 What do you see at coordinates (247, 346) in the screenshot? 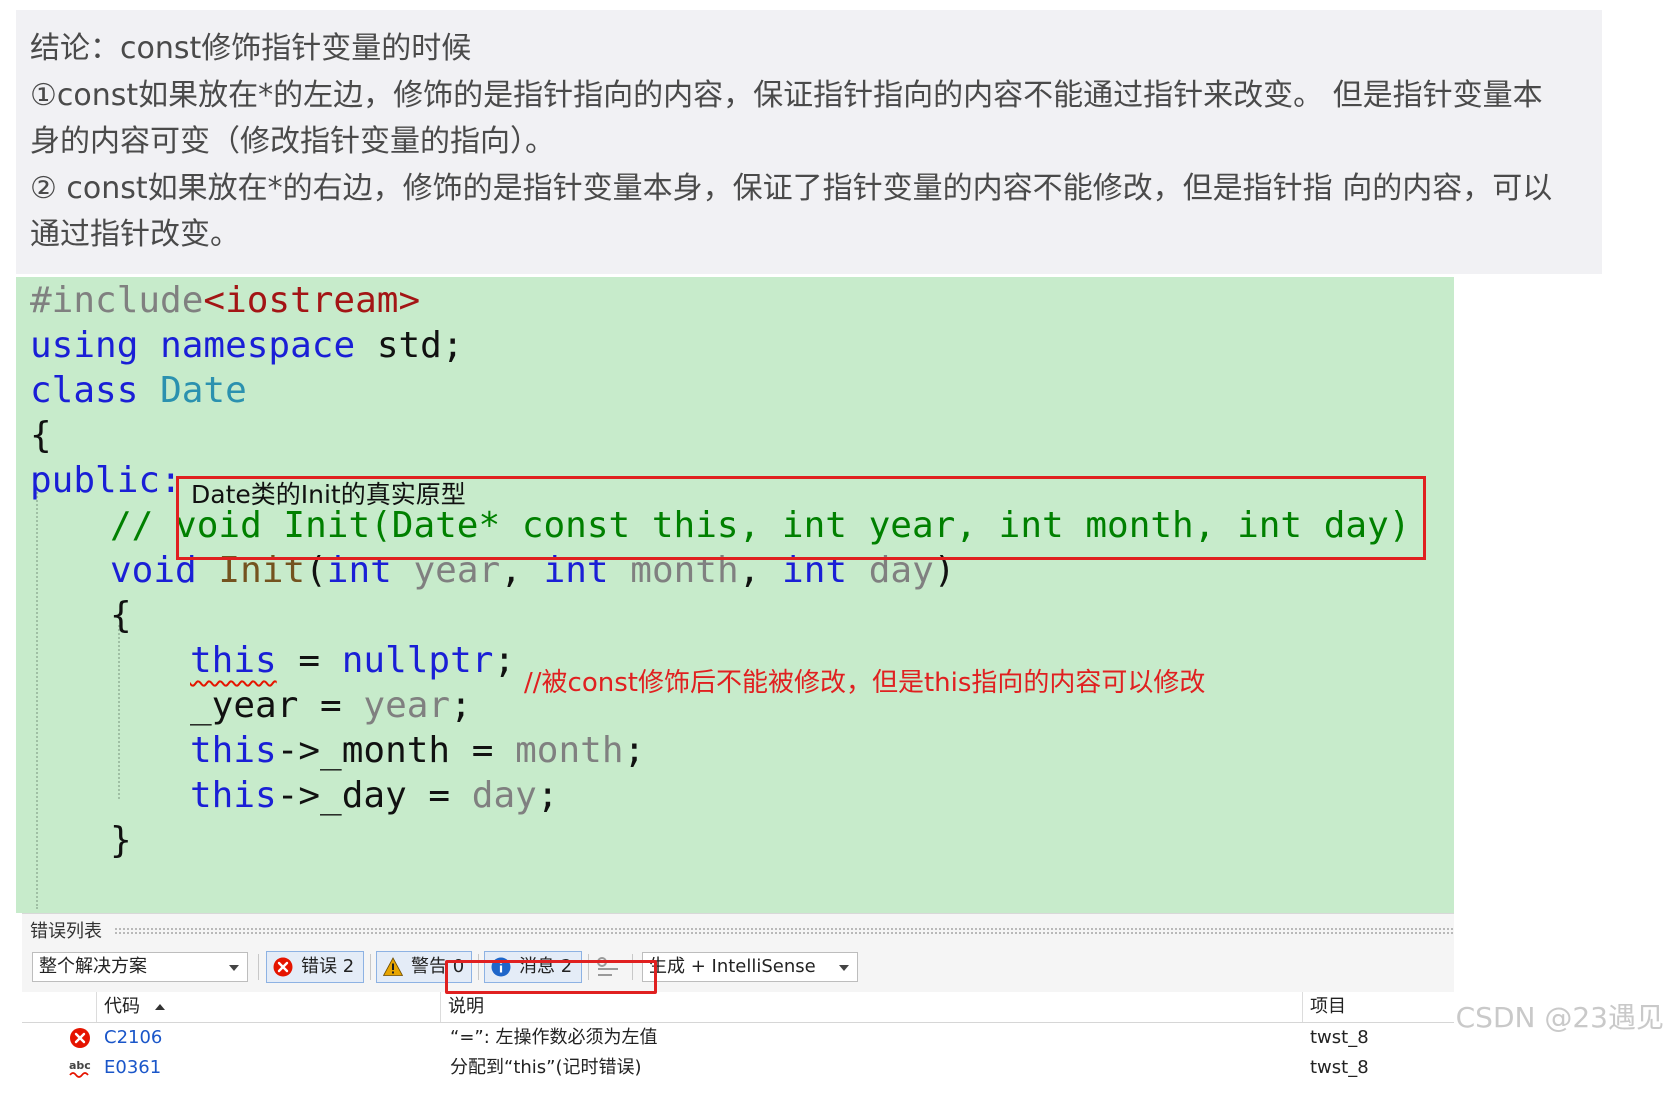
I see `code-line-2: using namespace std;` at bounding box center [247, 346].